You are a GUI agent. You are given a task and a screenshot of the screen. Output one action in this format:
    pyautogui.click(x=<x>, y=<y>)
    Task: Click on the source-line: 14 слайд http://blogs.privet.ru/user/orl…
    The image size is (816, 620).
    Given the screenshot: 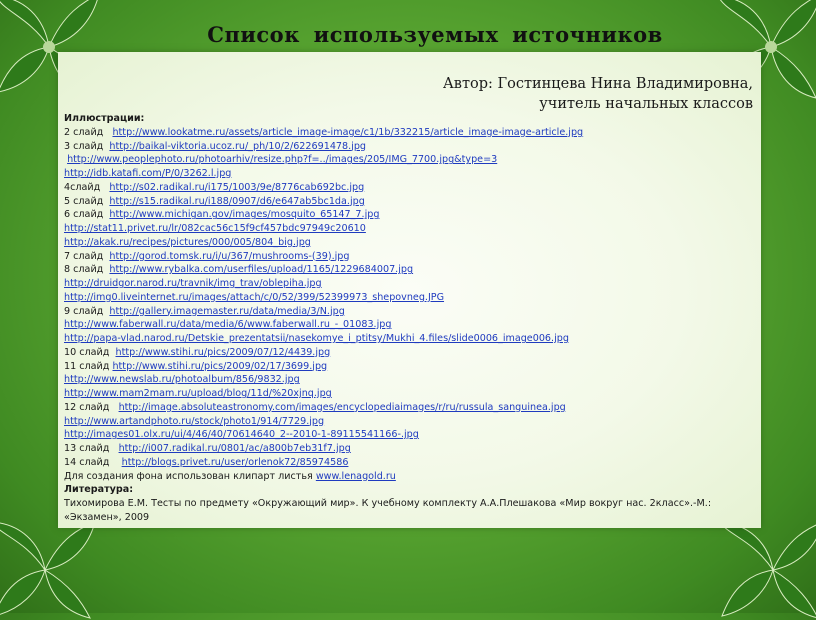 What is the action you would take?
    pyautogui.click(x=411, y=463)
    